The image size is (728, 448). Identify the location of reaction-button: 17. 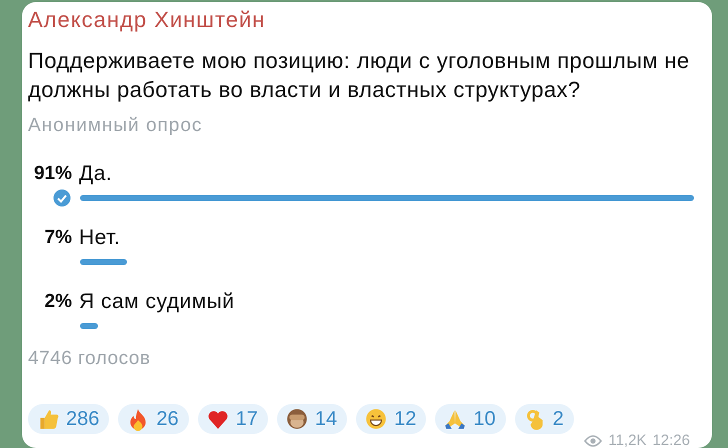
(233, 419).